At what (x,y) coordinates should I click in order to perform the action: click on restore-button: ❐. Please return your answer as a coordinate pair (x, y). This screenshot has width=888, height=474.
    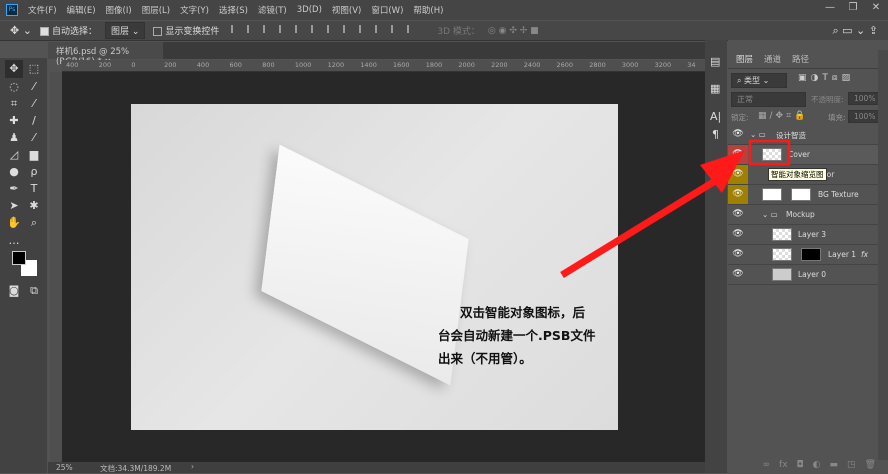
    Looking at the image, I should click on (853, 9).